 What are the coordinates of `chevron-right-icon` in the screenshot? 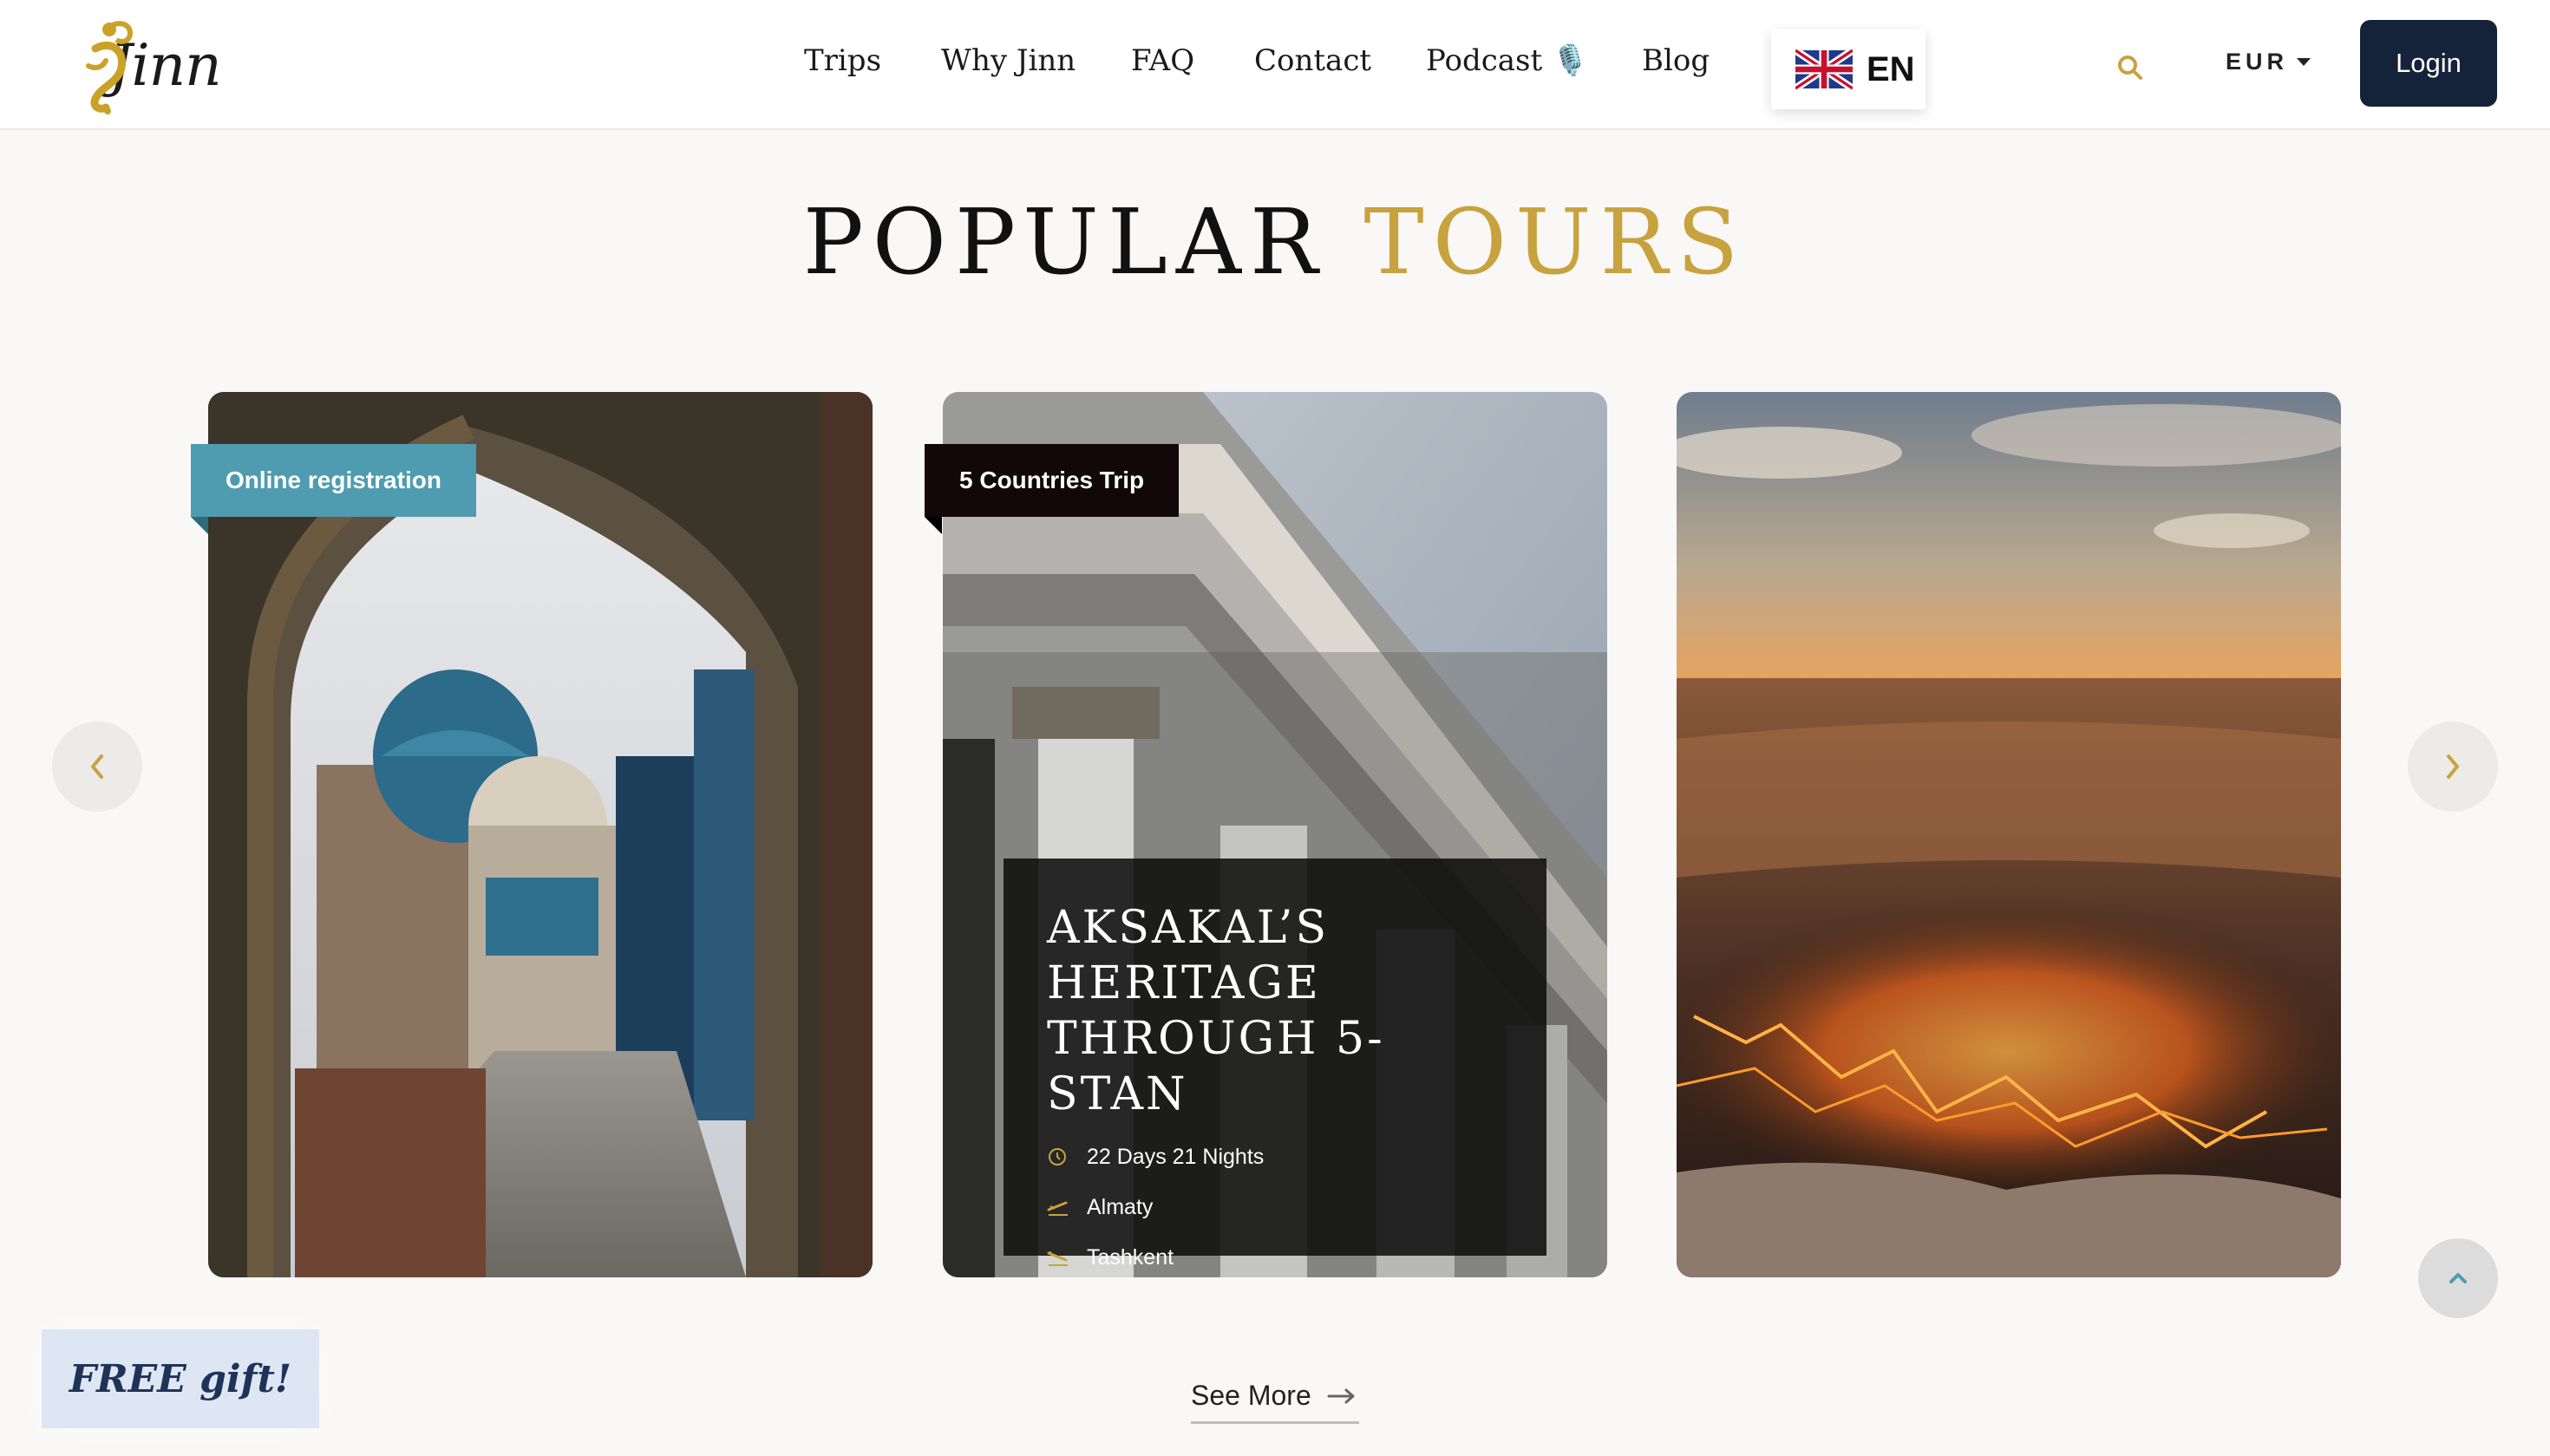 It's located at (2453, 766).